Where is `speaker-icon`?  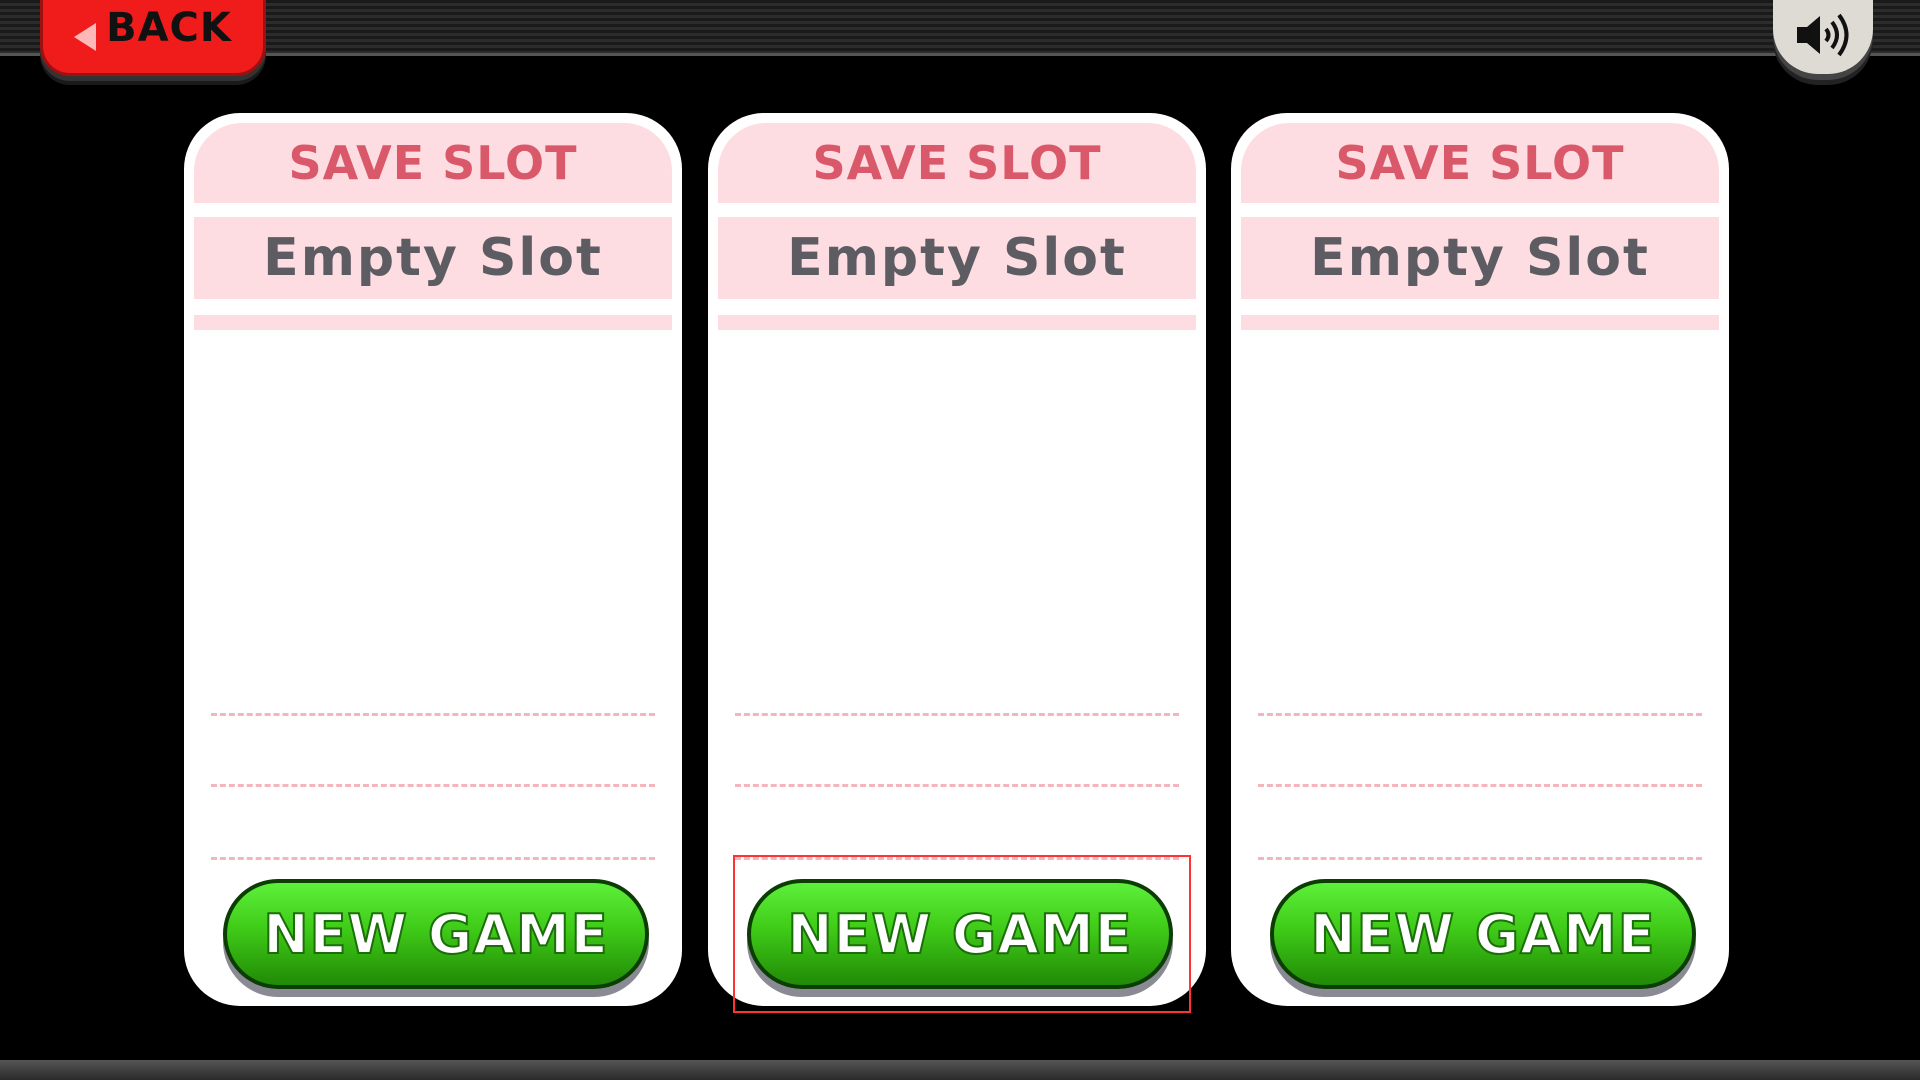
speaker-icon is located at coordinates (1823, 35).